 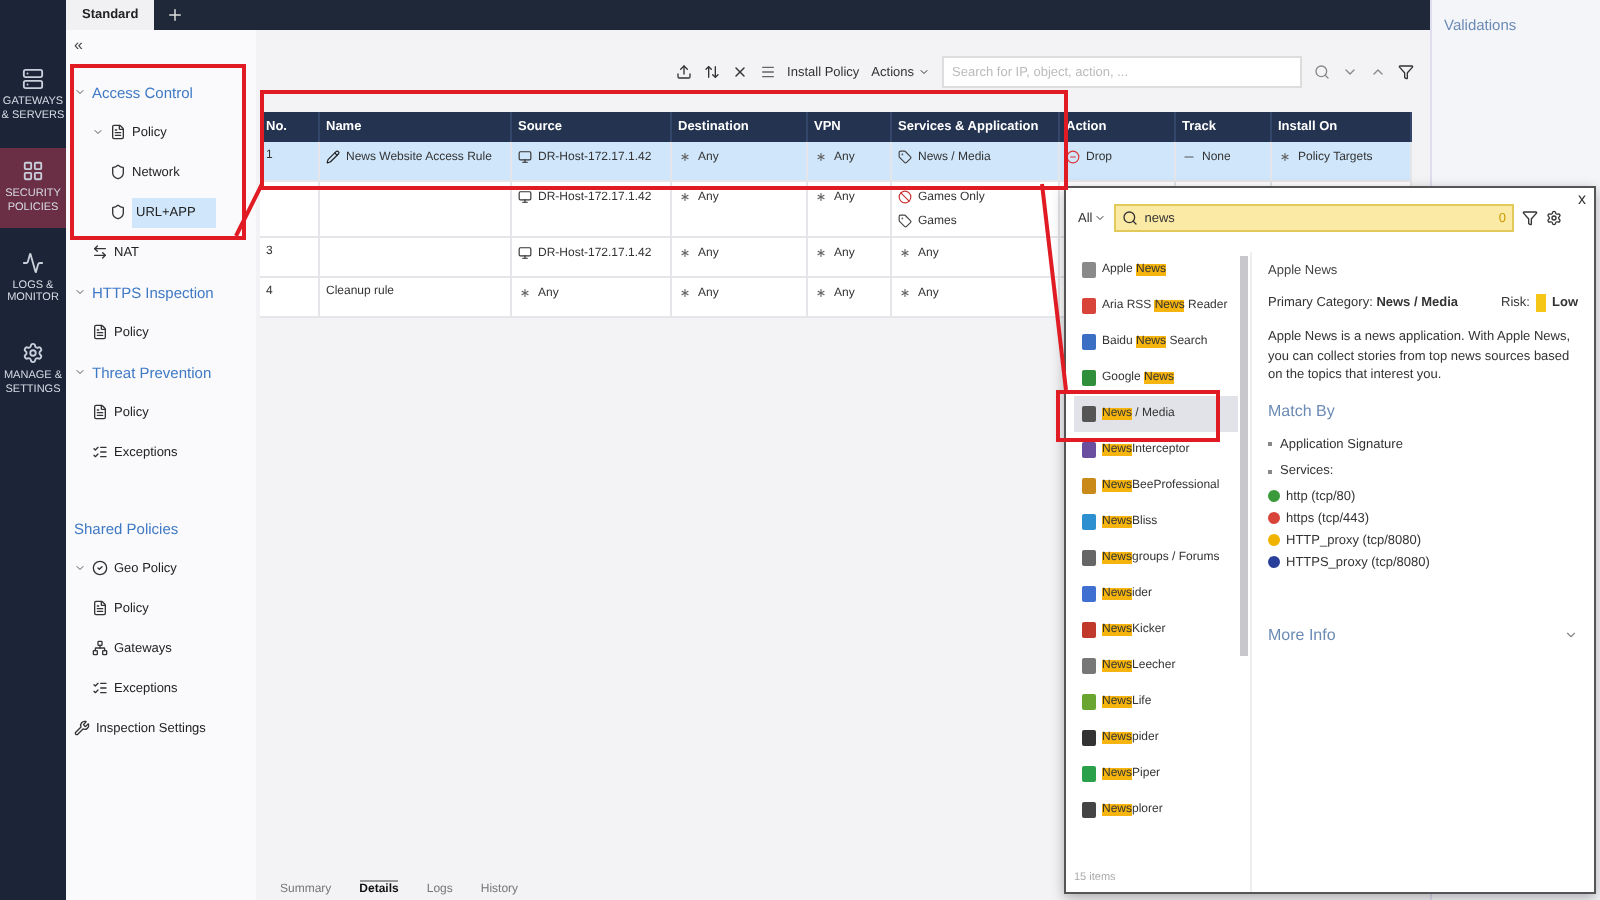 What do you see at coordinates (175, 15) in the screenshot?
I see `add-tab-icon` at bounding box center [175, 15].